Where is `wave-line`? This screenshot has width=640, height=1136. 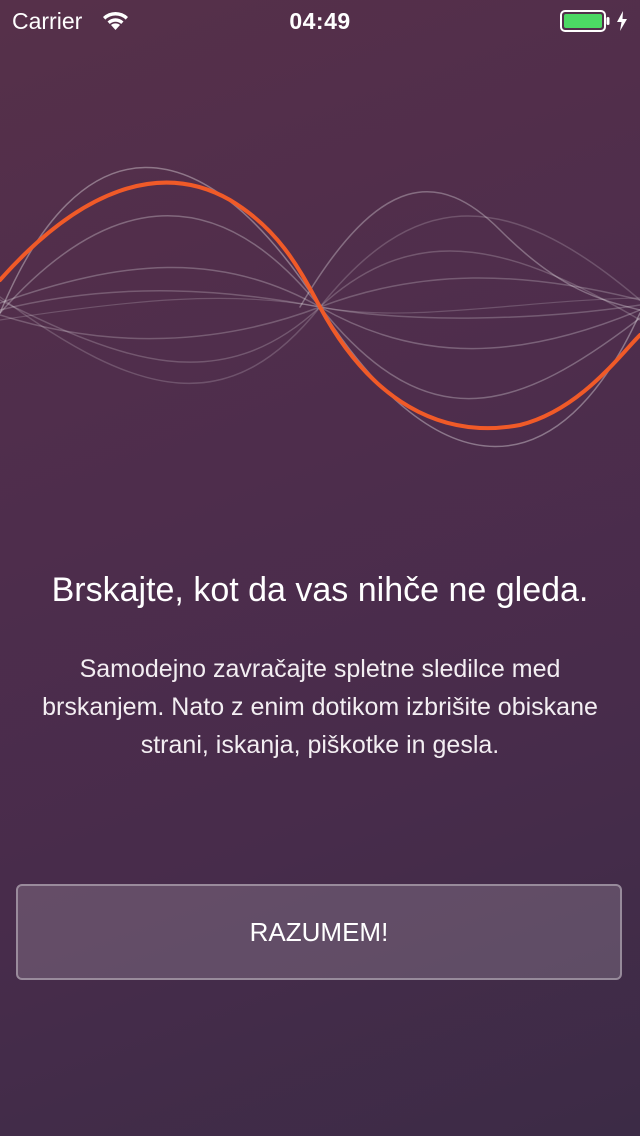
wave-line is located at coordinates (320, 300).